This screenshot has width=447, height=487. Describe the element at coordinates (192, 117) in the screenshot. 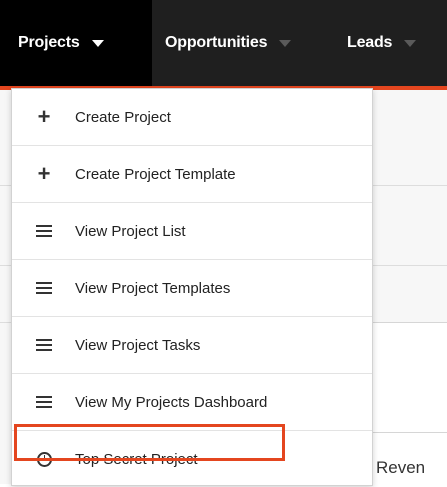

I see `menu-item-create-project: + Create Project` at that location.